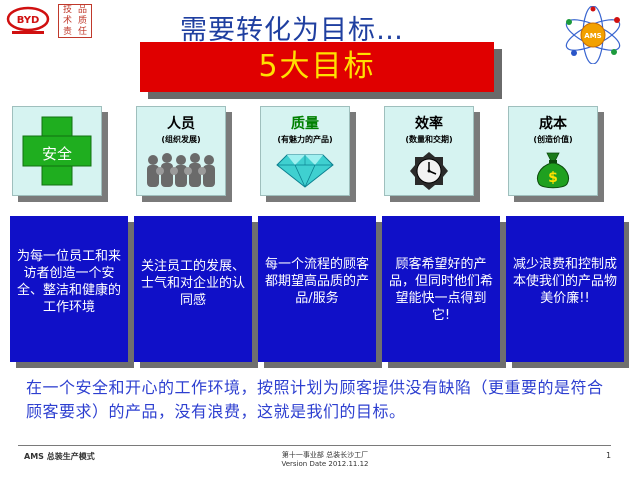 Image resolution: width=629 pixels, height=480 pixels. I want to click on ams-logo-icon: AMS, so click(593, 35).